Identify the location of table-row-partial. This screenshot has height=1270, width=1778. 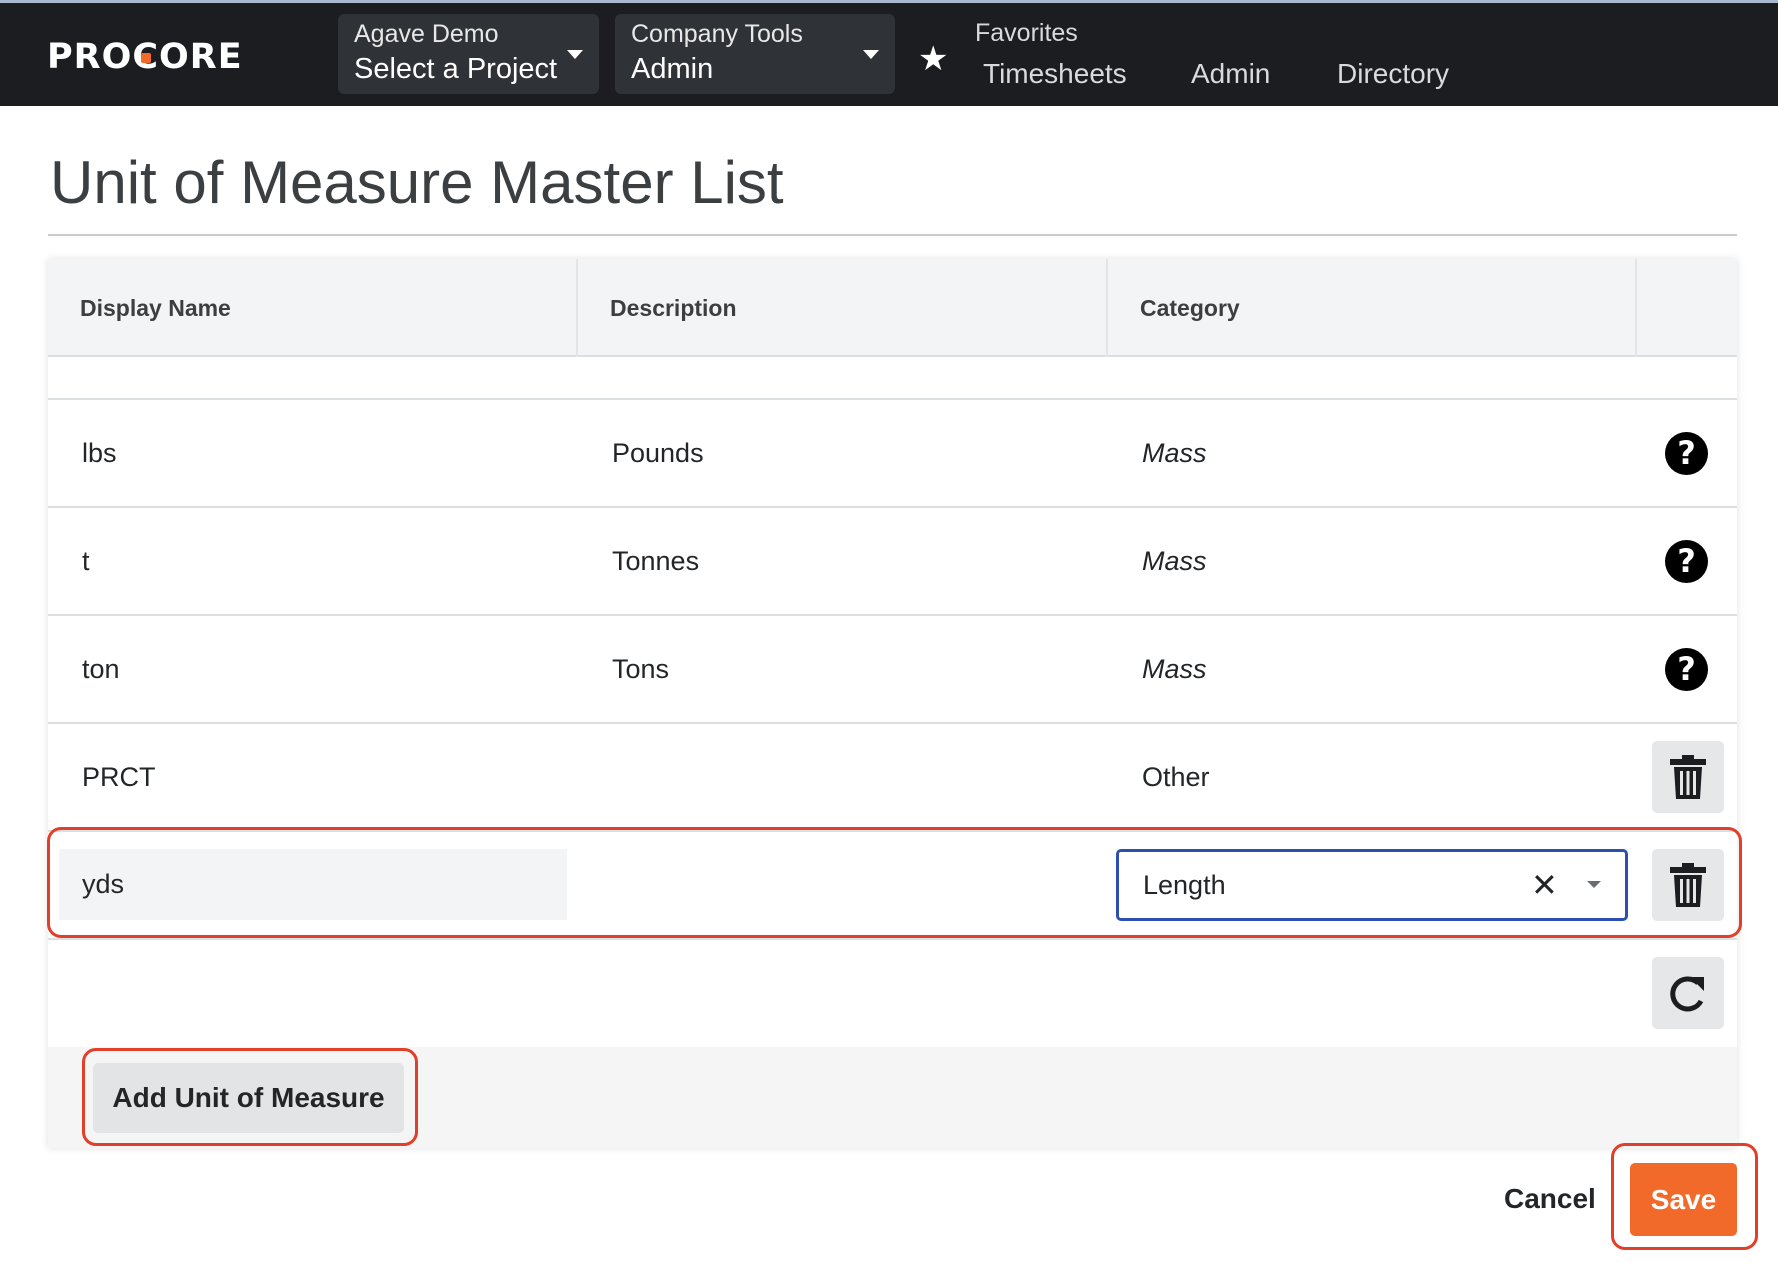
(892, 378).